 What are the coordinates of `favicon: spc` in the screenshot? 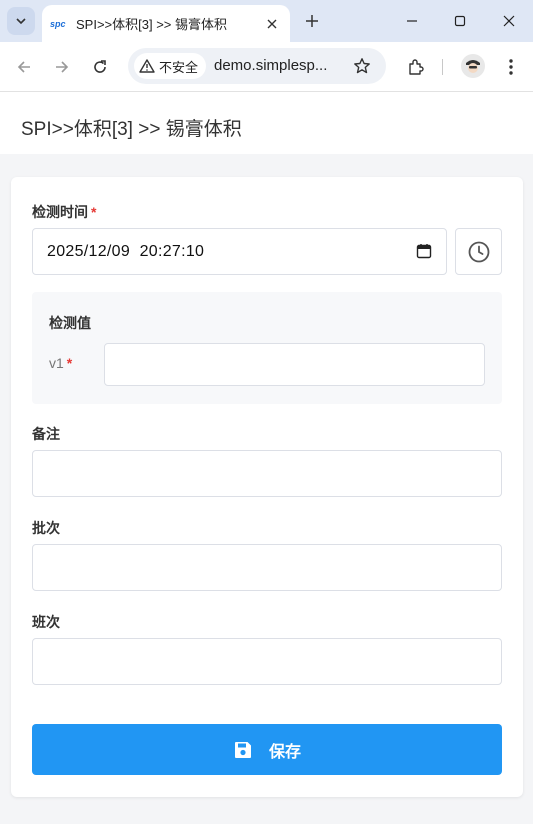 It's located at (58, 23).